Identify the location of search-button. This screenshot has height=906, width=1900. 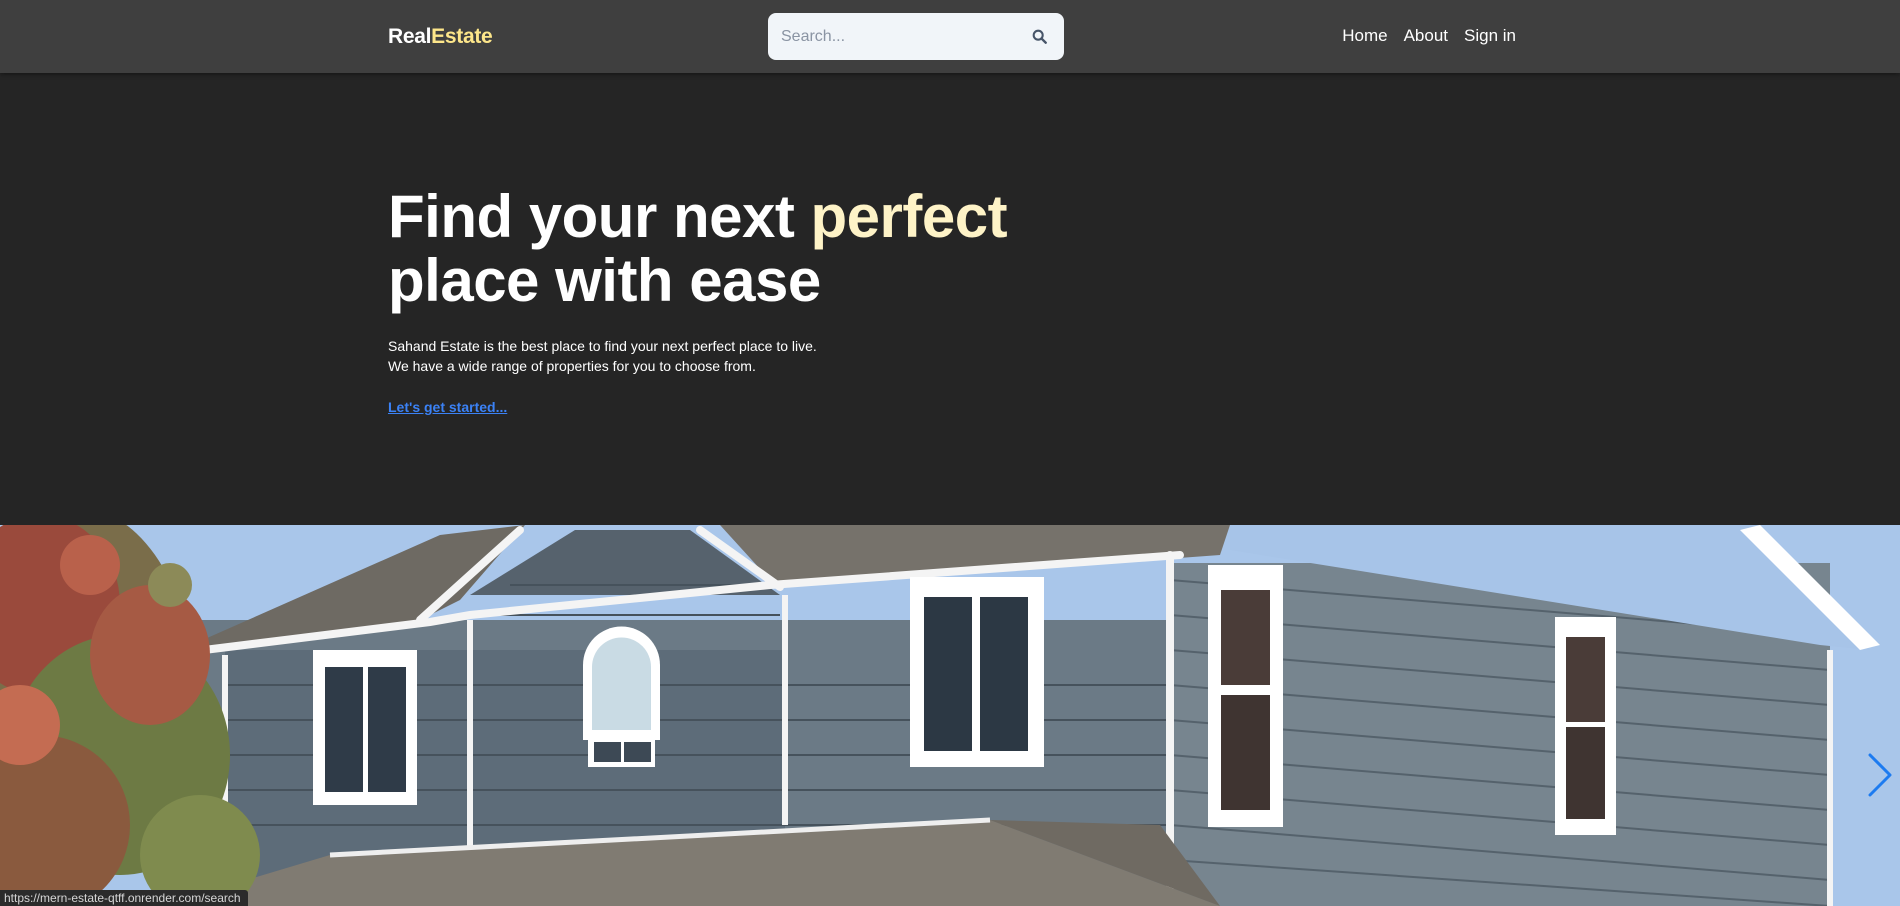
(1039, 37).